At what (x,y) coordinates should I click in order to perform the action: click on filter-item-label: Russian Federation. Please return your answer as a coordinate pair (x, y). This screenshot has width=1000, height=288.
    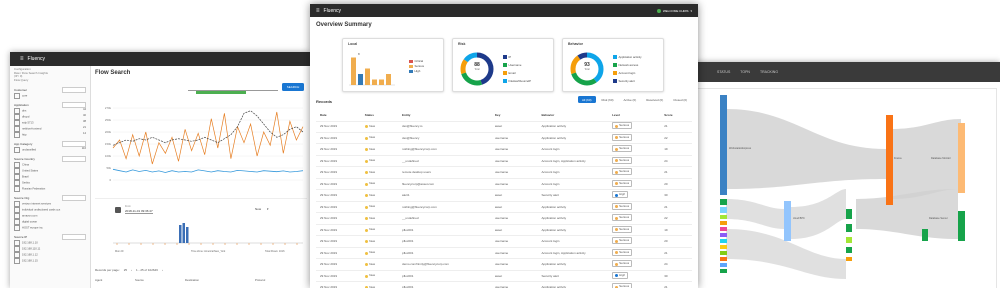
    Looking at the image, I should click on (34, 190).